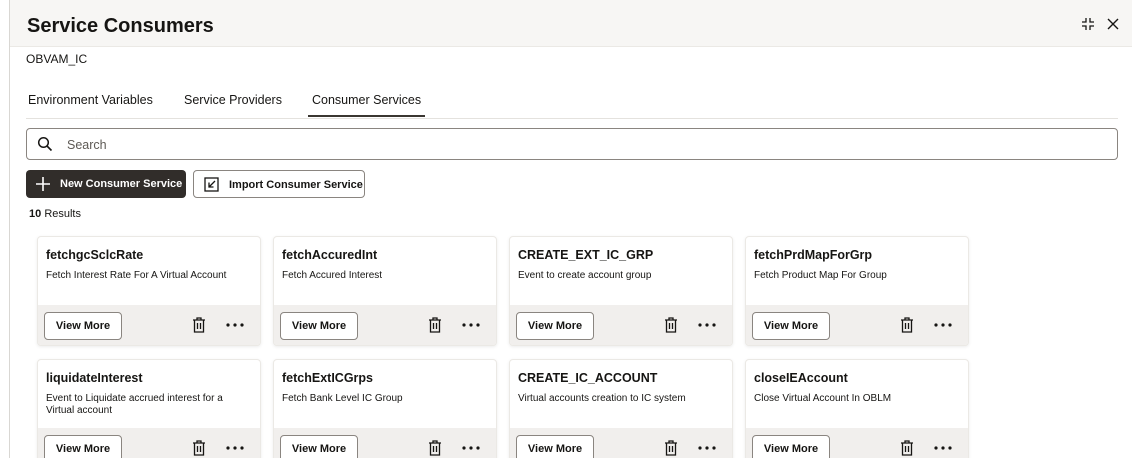 The height and width of the screenshot is (458, 1132). I want to click on tab-divider, so click(572, 118).